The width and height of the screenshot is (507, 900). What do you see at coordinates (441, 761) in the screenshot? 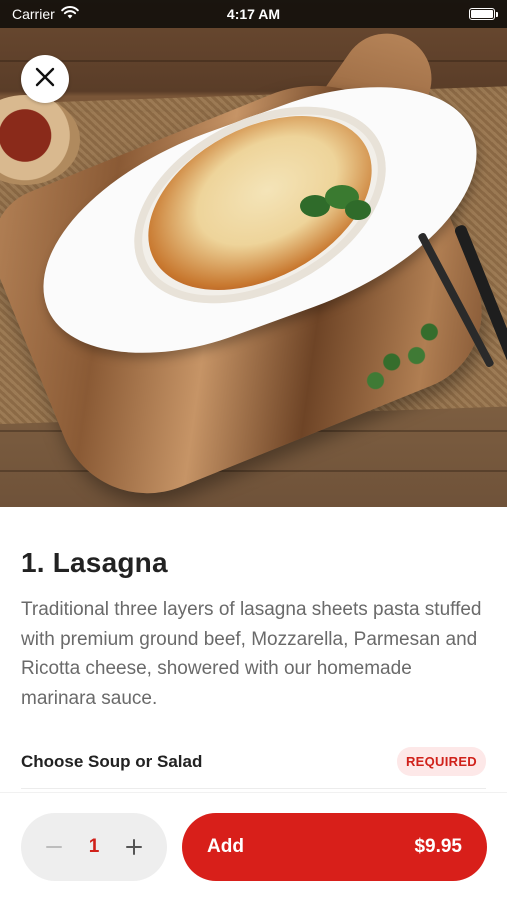
I see `required-badge: REQUIRED` at bounding box center [441, 761].